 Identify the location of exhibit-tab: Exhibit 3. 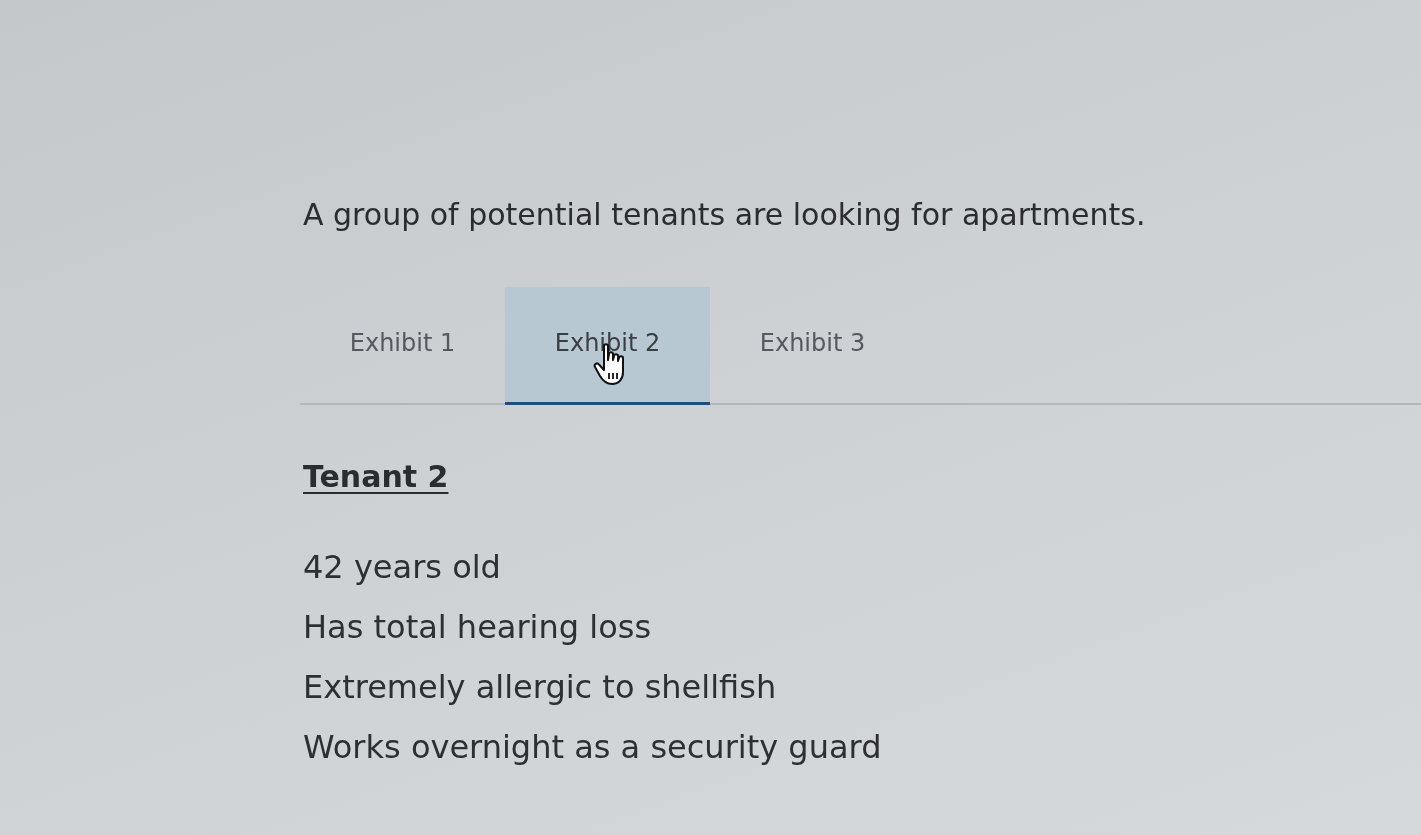
(812, 346).